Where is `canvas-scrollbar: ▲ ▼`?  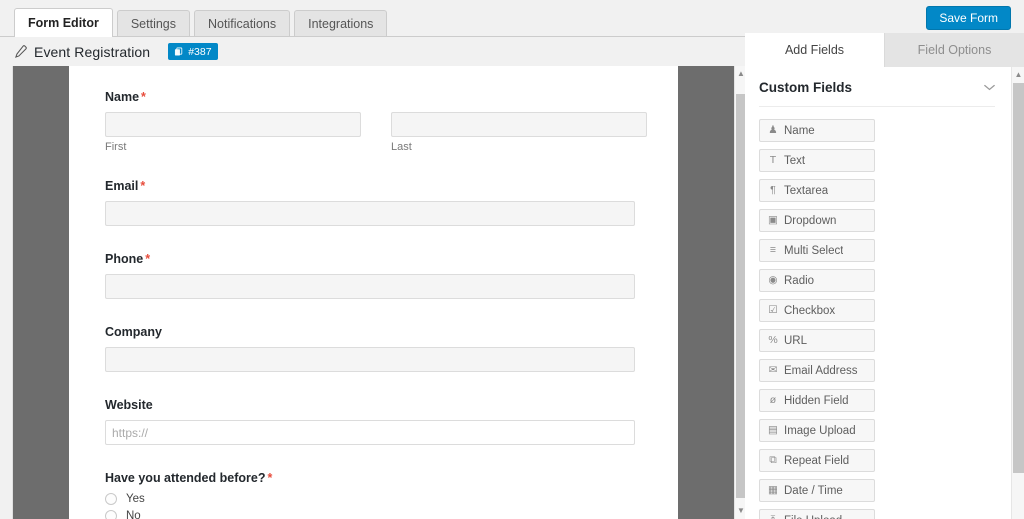 canvas-scrollbar: ▲ ▼ is located at coordinates (739, 292).